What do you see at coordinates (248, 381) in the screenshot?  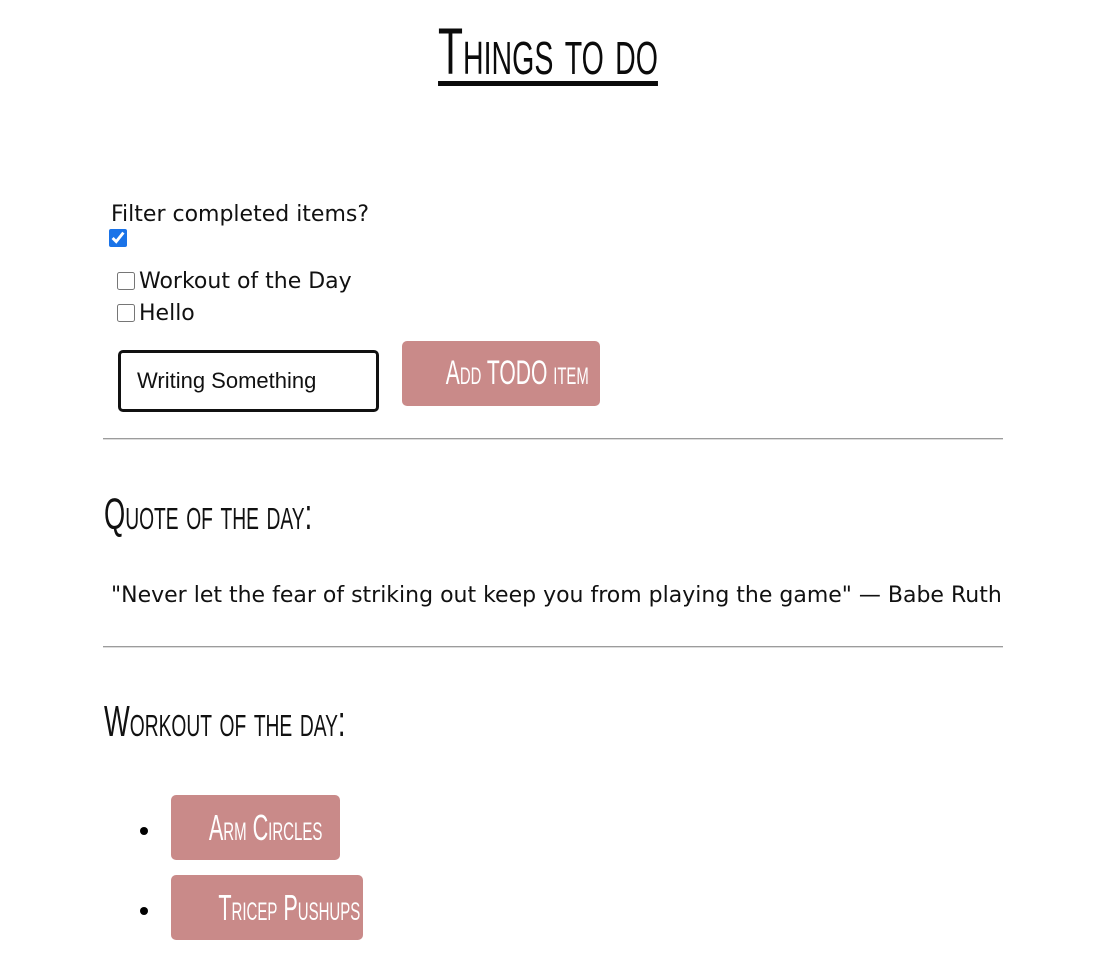 I see `new-todo-input` at bounding box center [248, 381].